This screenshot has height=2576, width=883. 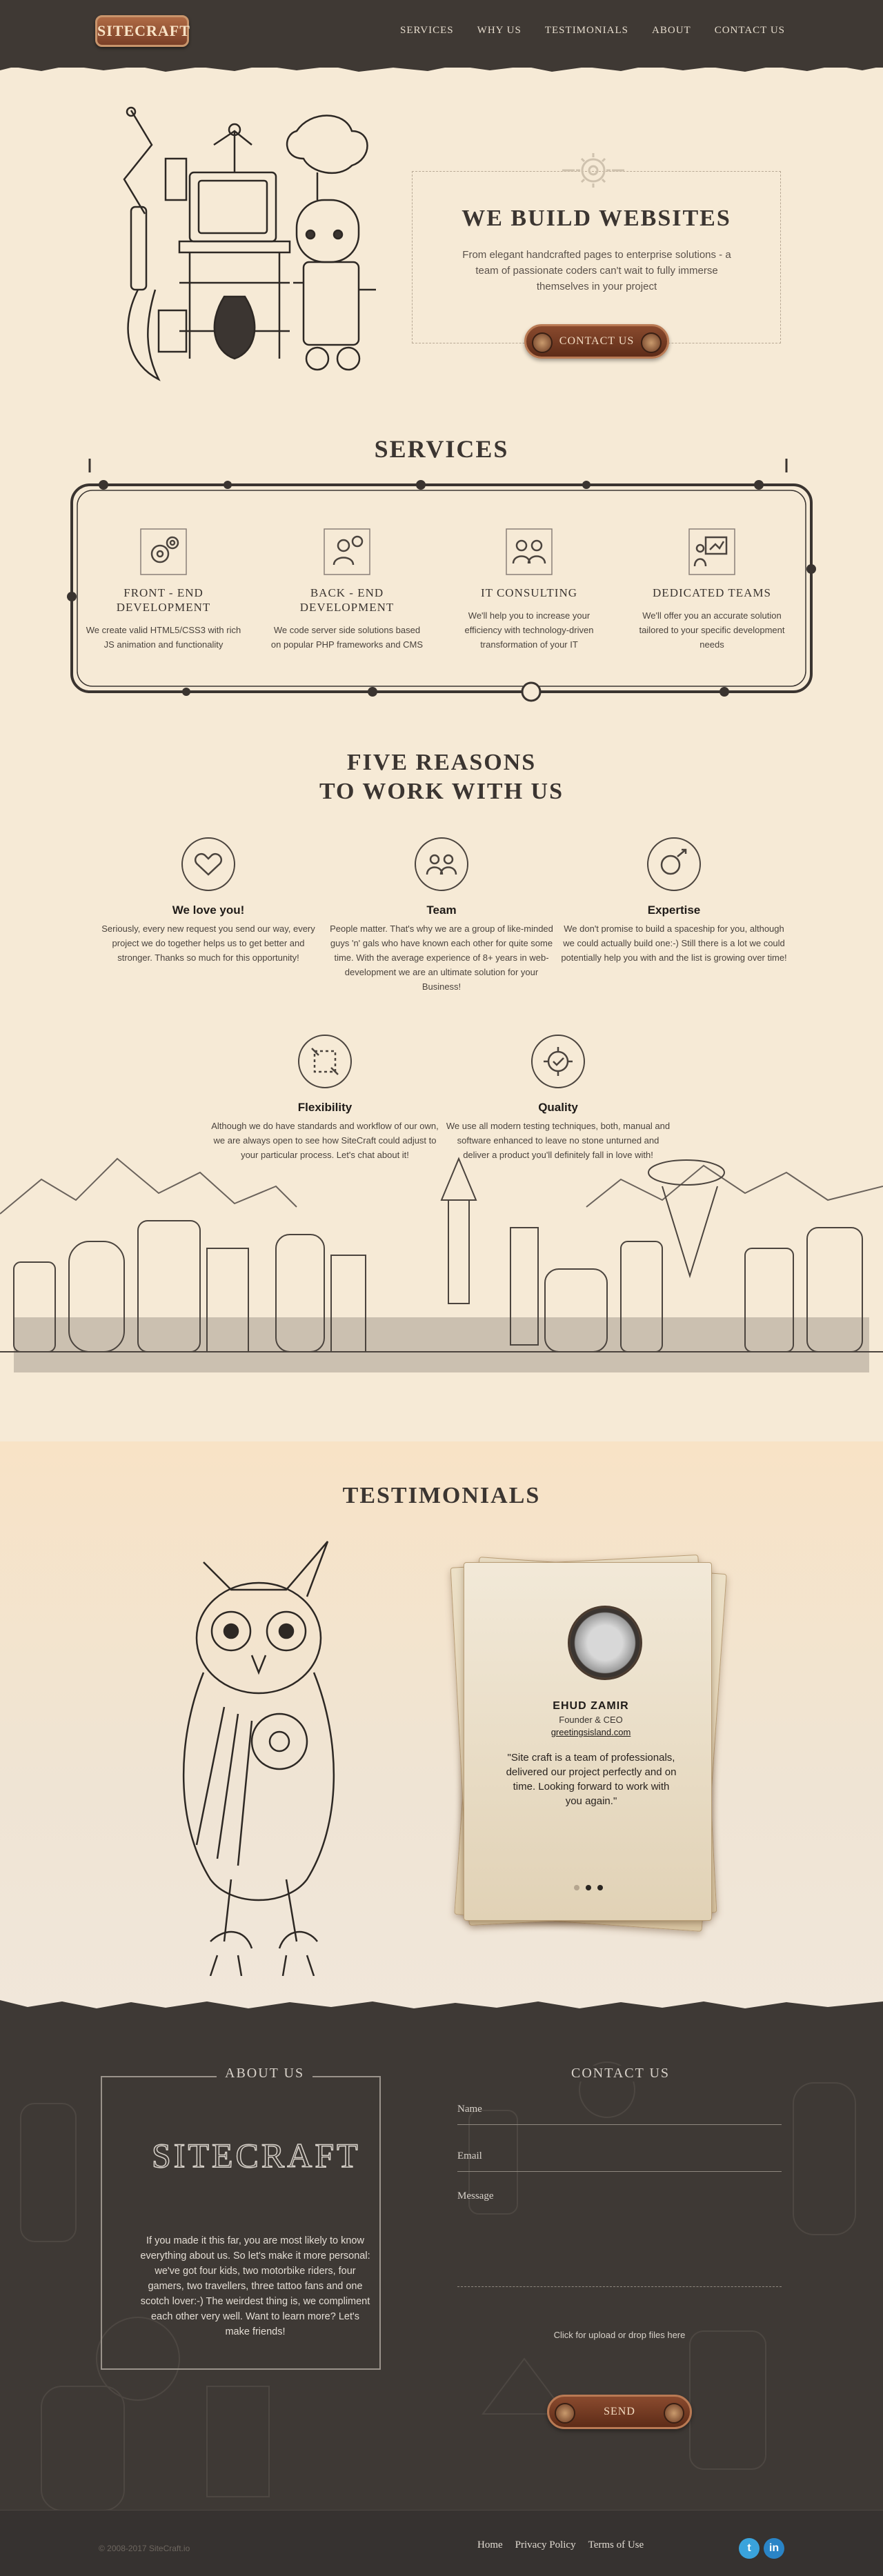 What do you see at coordinates (774, 2548) in the screenshot?
I see `linkedin-icon: in` at bounding box center [774, 2548].